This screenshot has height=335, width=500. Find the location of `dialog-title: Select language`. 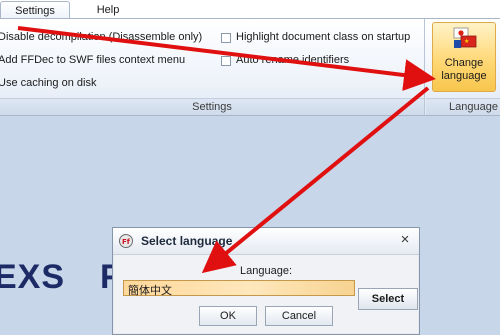

dialog-title: Select language is located at coordinates (187, 241).